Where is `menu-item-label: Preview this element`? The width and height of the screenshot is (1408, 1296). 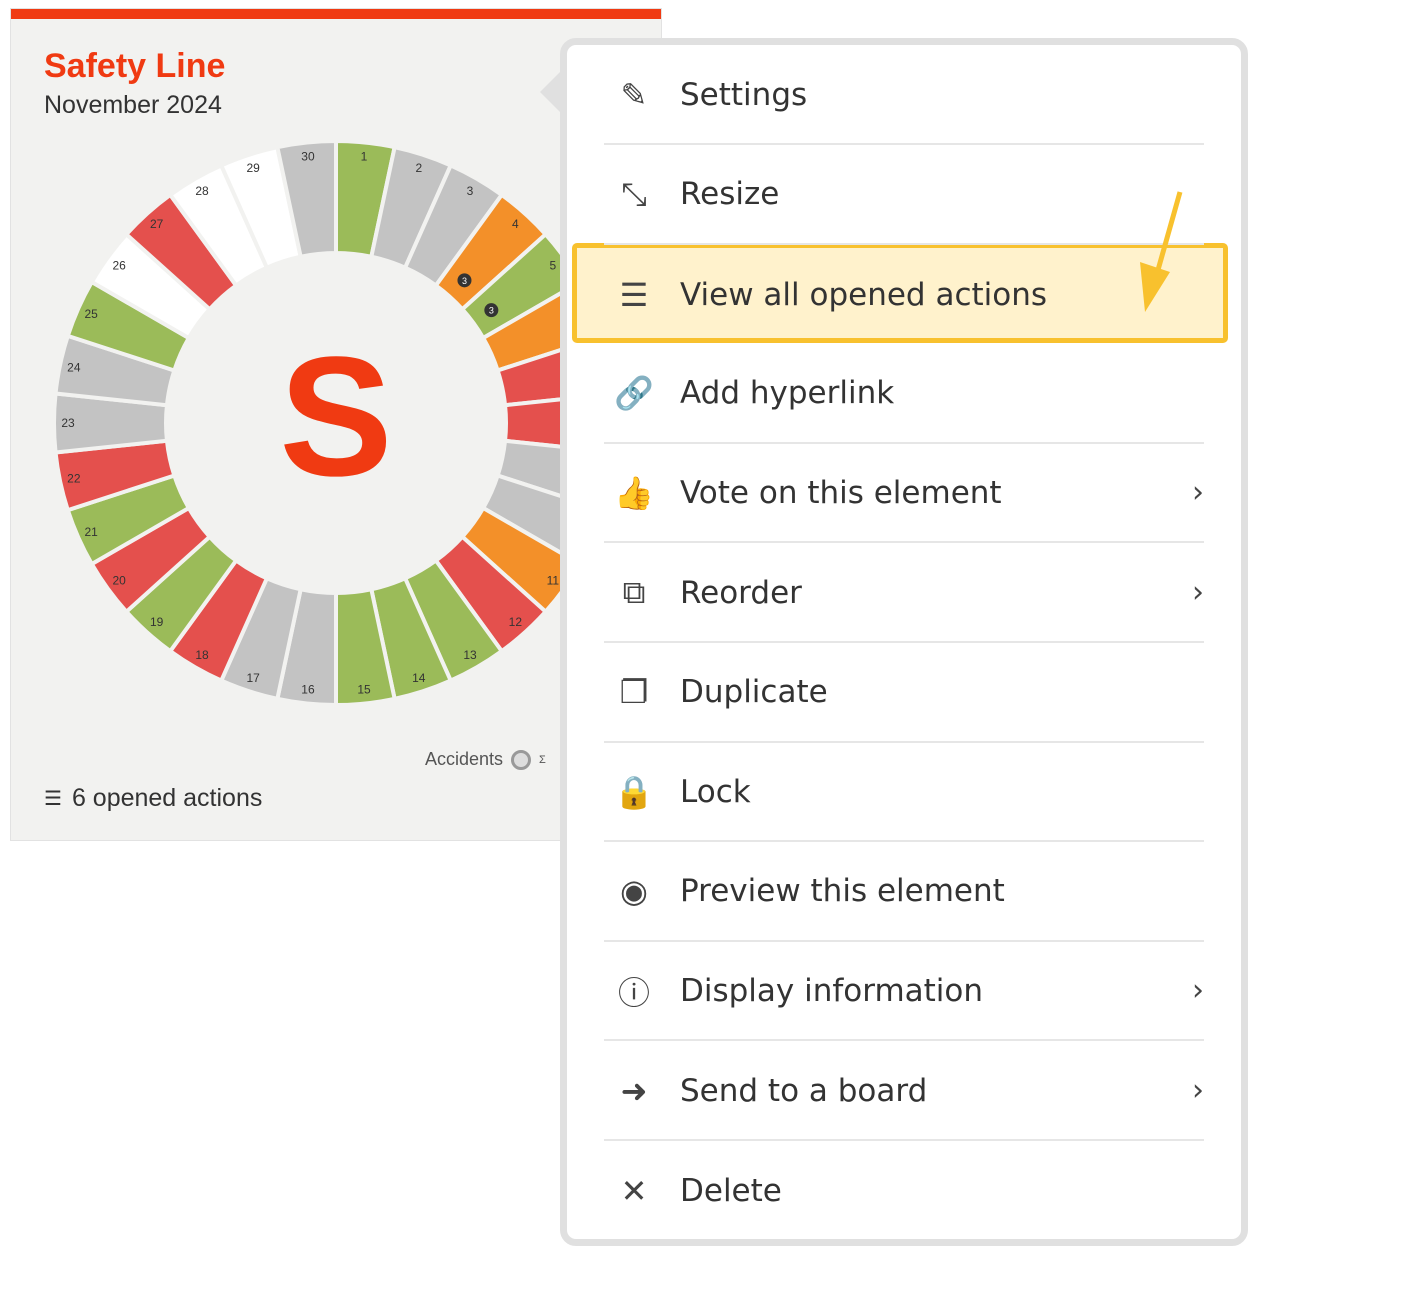 menu-item-label: Preview this element is located at coordinates (842, 891).